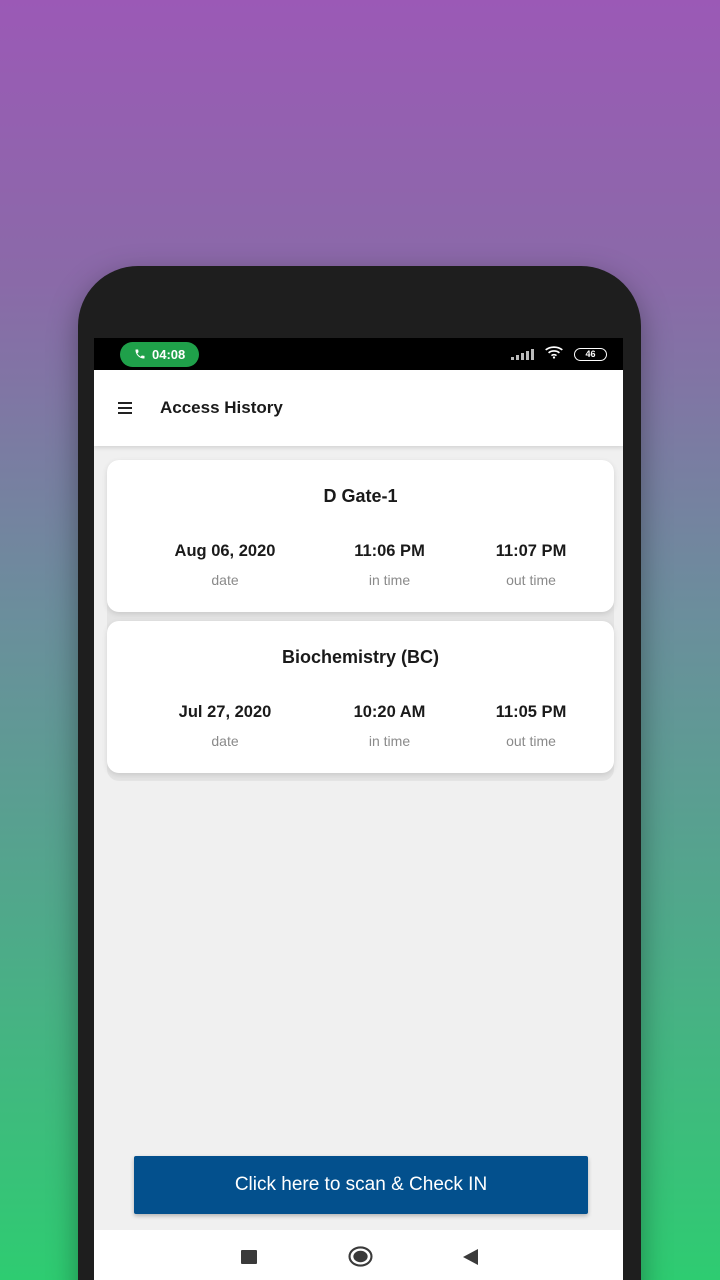  I want to click on circle-home-icon, so click(360, 1256).